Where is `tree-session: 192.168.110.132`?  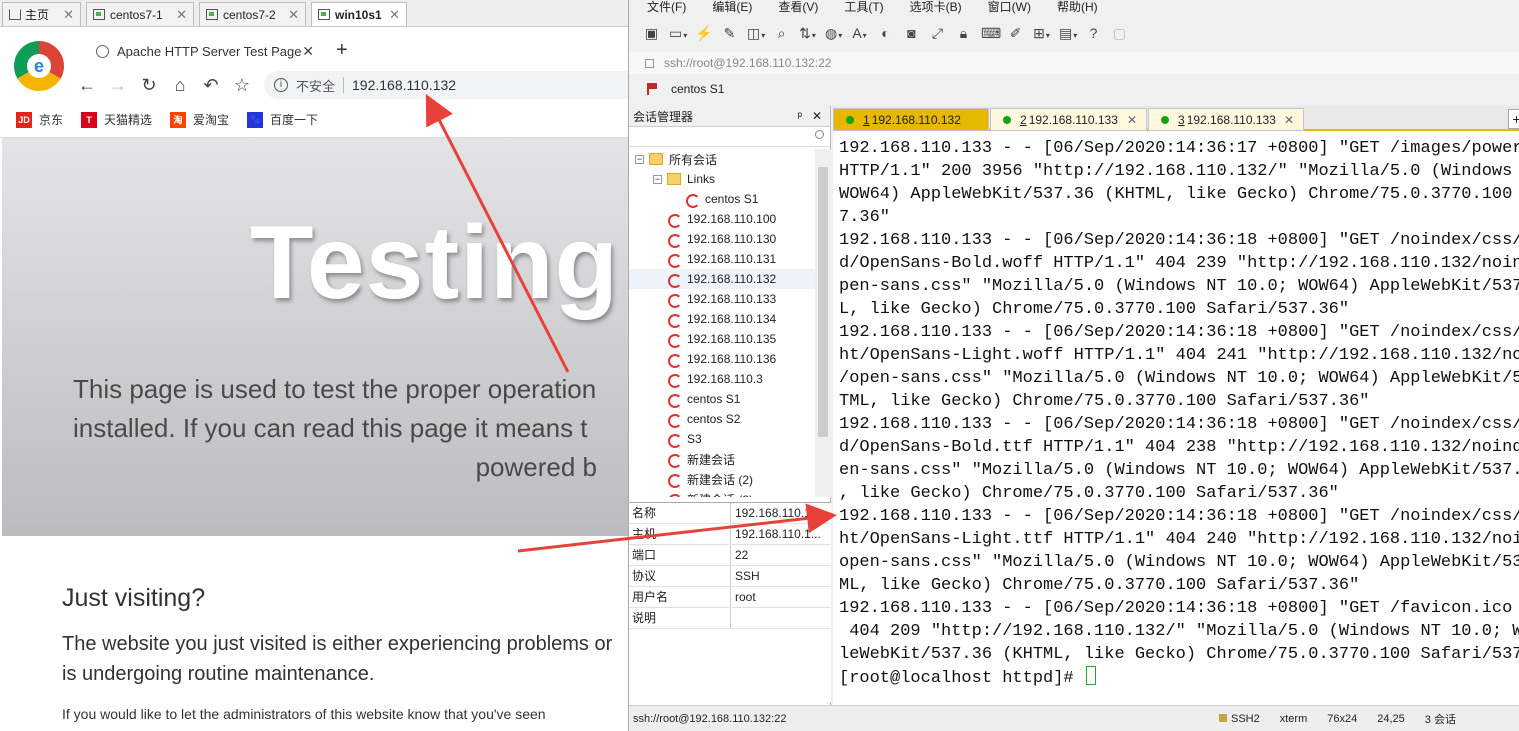 tree-session: 192.168.110.132 is located at coordinates (722, 279).